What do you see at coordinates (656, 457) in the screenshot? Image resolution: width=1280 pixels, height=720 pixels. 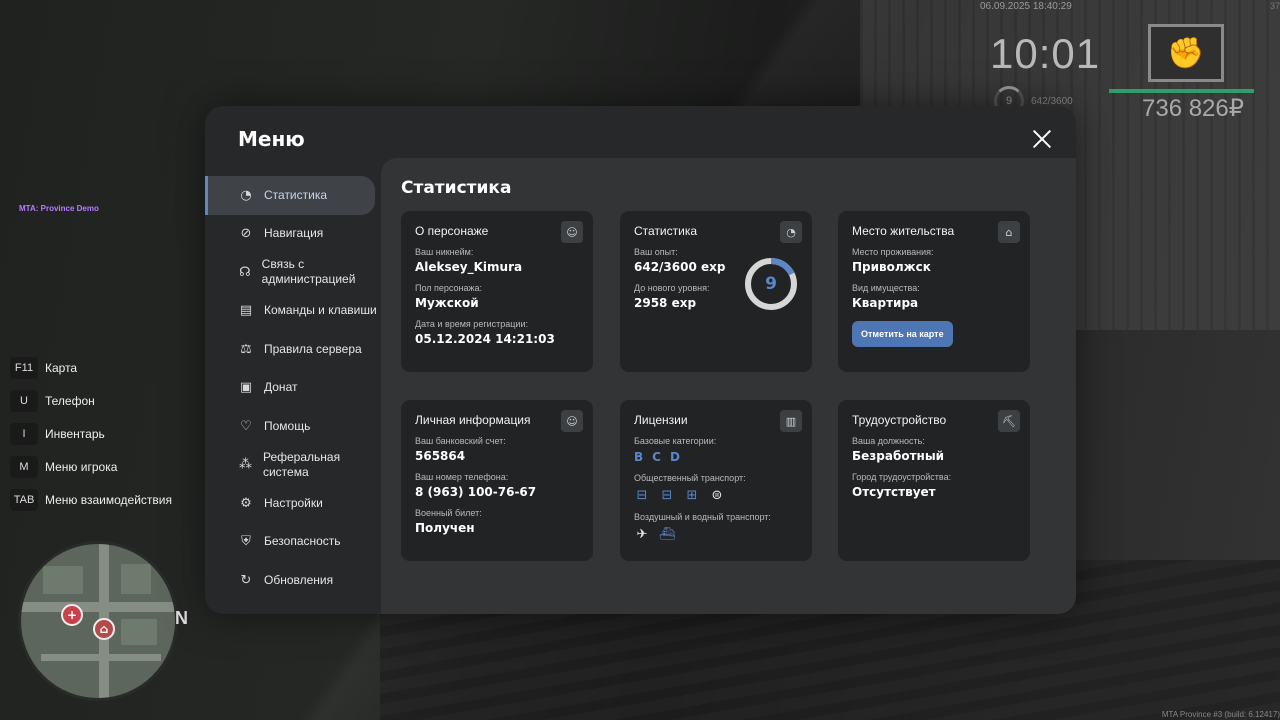 I see `category-c: C` at bounding box center [656, 457].